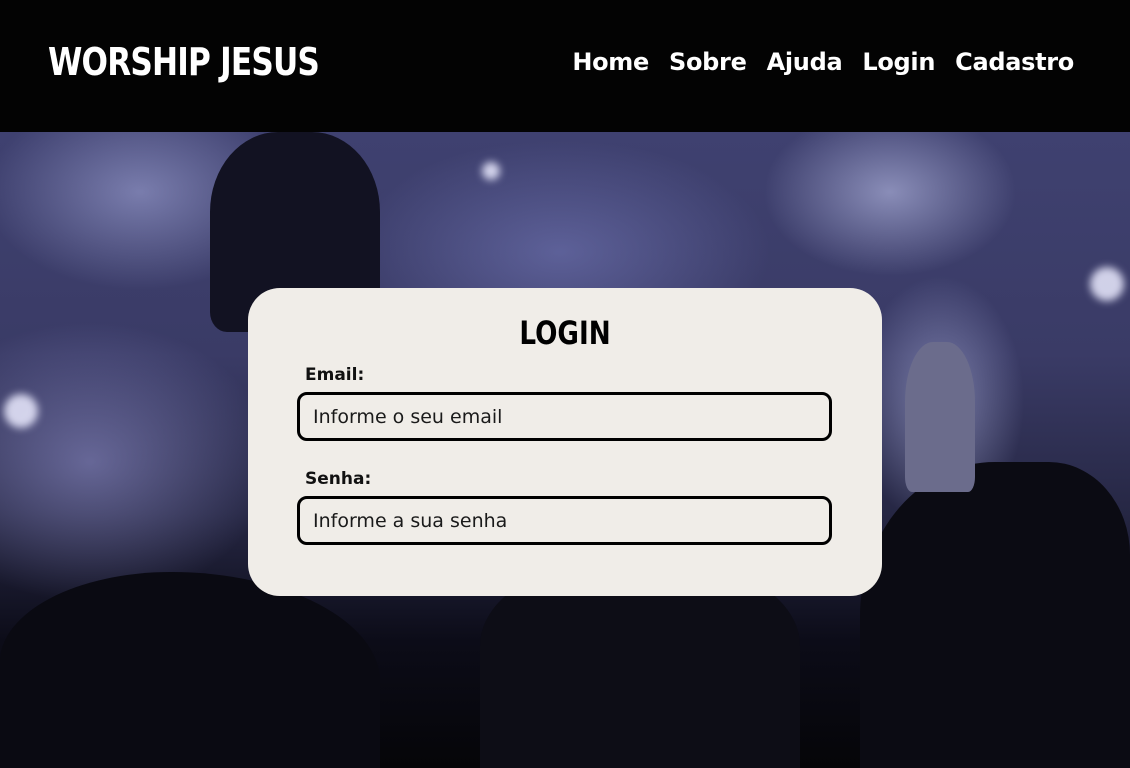 This screenshot has height=768, width=1130. Describe the element at coordinates (1014, 62) in the screenshot. I see `nav-link-cadastro: Cadastro` at that location.